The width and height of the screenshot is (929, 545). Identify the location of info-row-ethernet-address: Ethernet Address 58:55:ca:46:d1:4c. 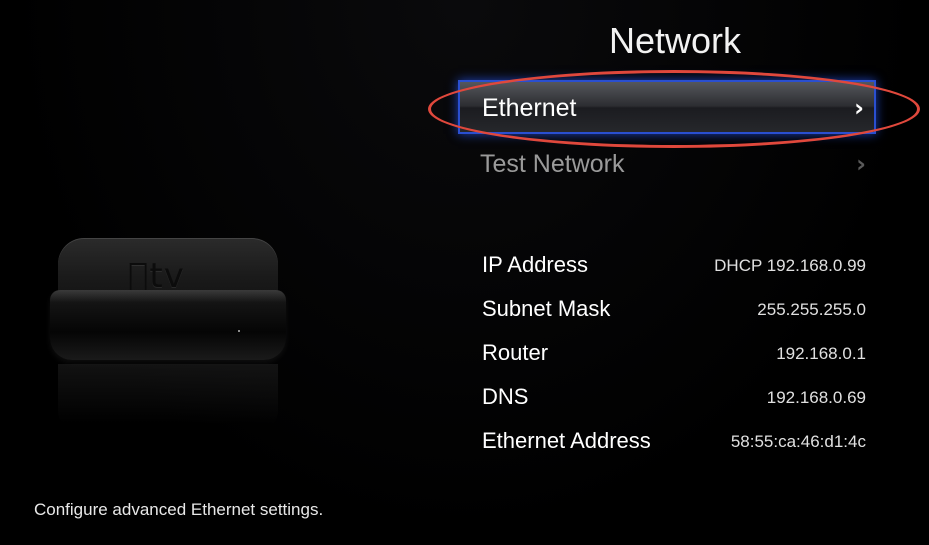
(674, 446).